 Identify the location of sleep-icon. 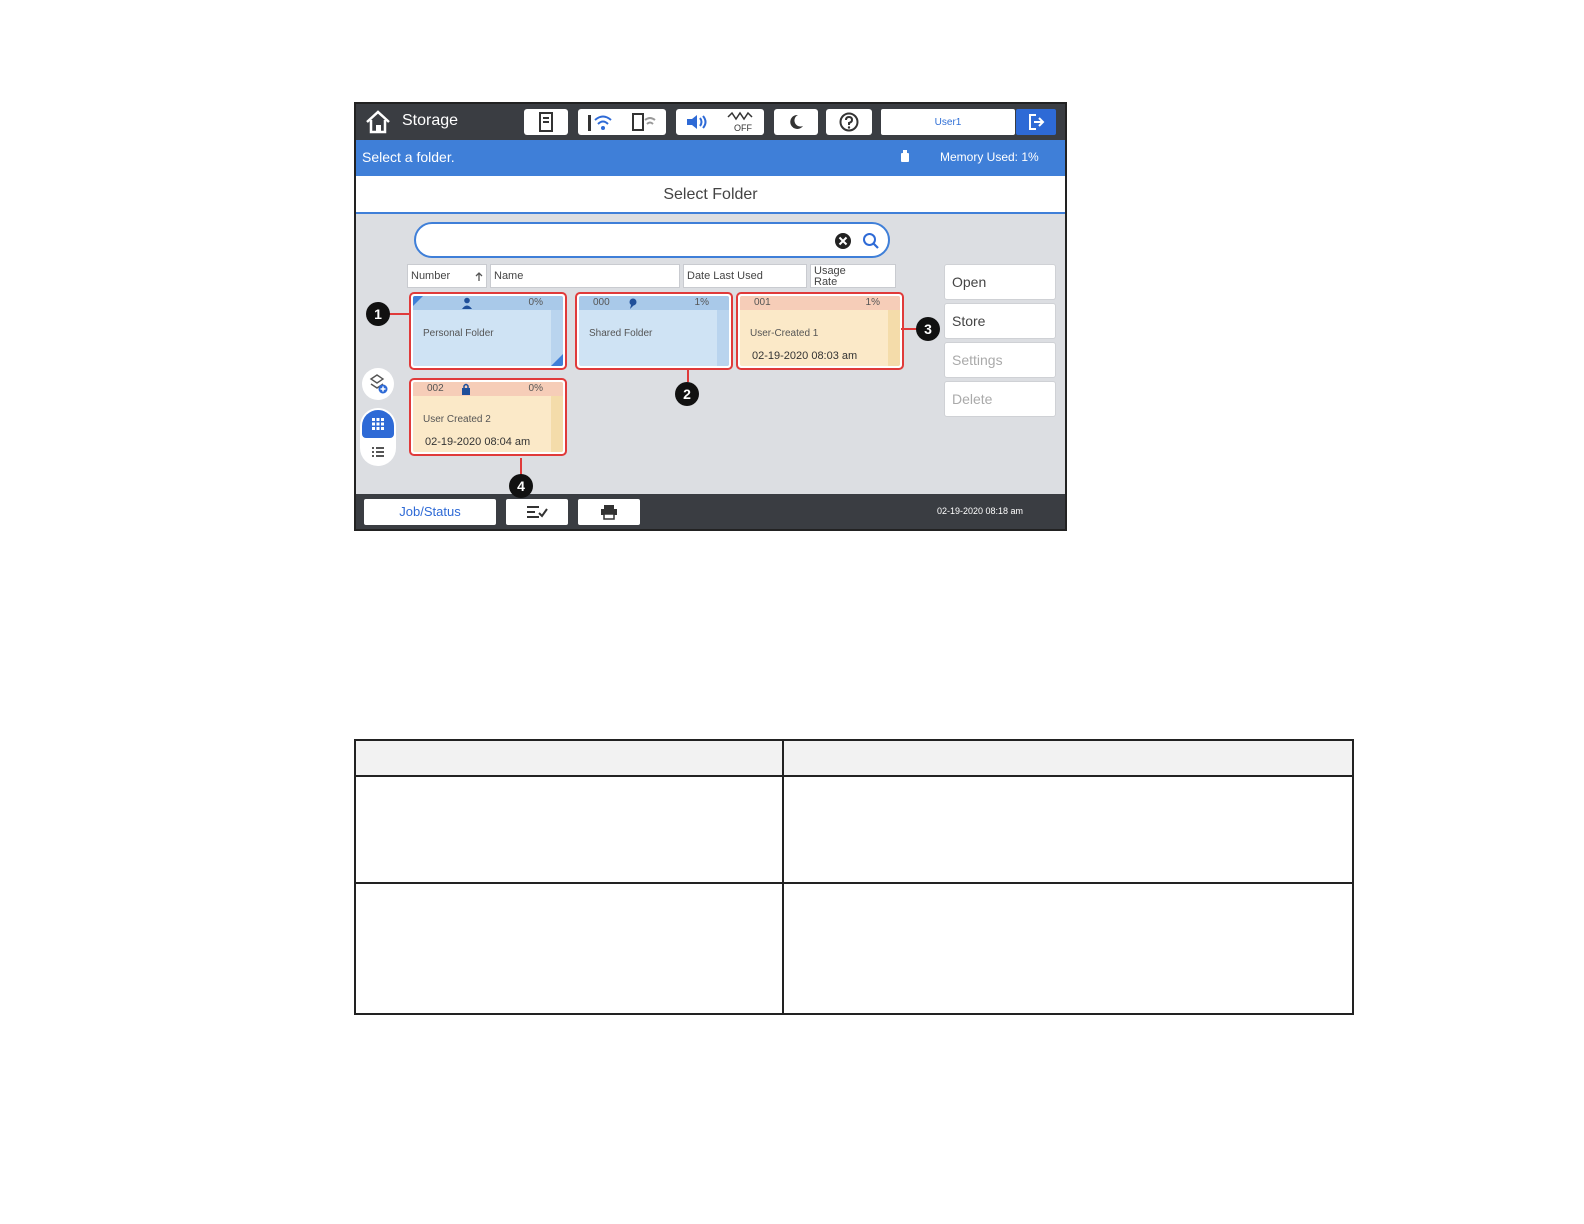
(796, 121).